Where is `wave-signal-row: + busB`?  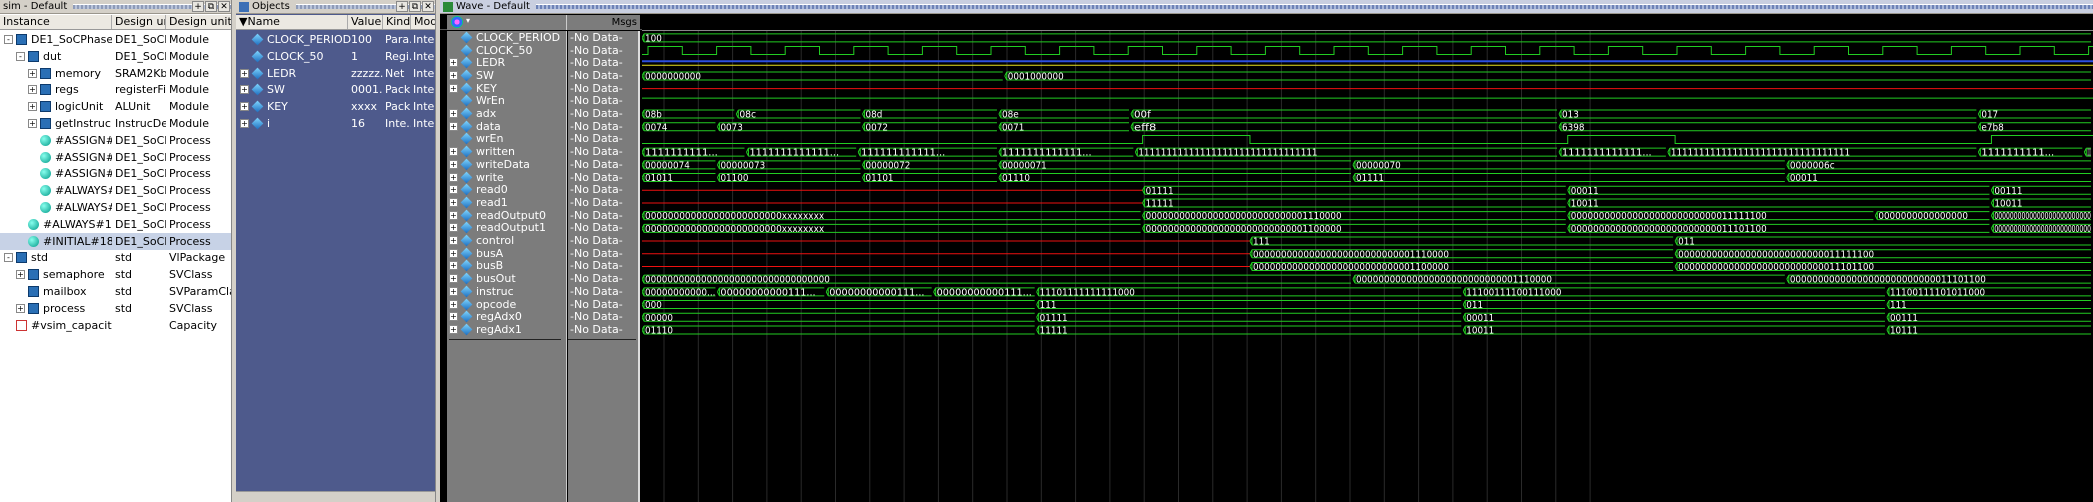 wave-signal-row: + busB is located at coordinates (507, 265).